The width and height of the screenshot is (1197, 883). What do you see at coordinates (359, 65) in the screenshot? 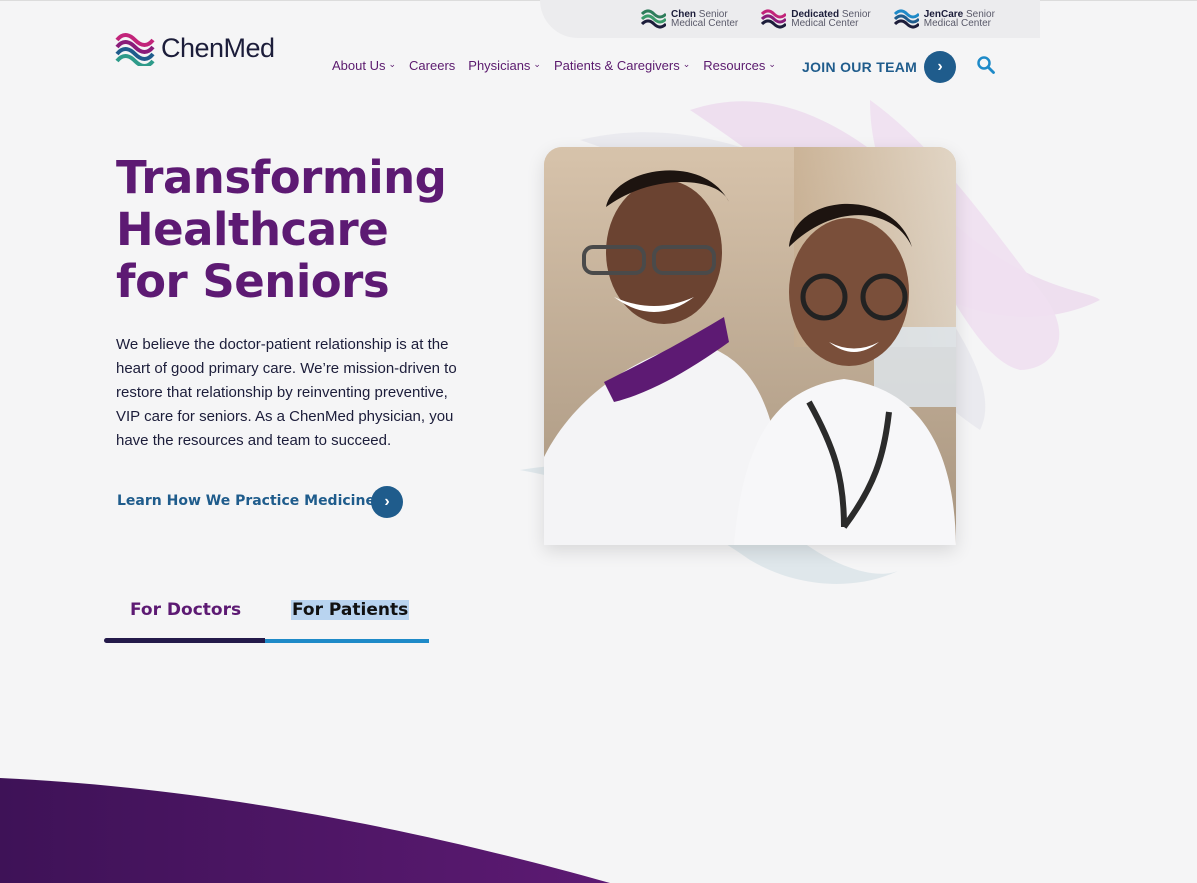
I see `nav-label: About Us` at bounding box center [359, 65].